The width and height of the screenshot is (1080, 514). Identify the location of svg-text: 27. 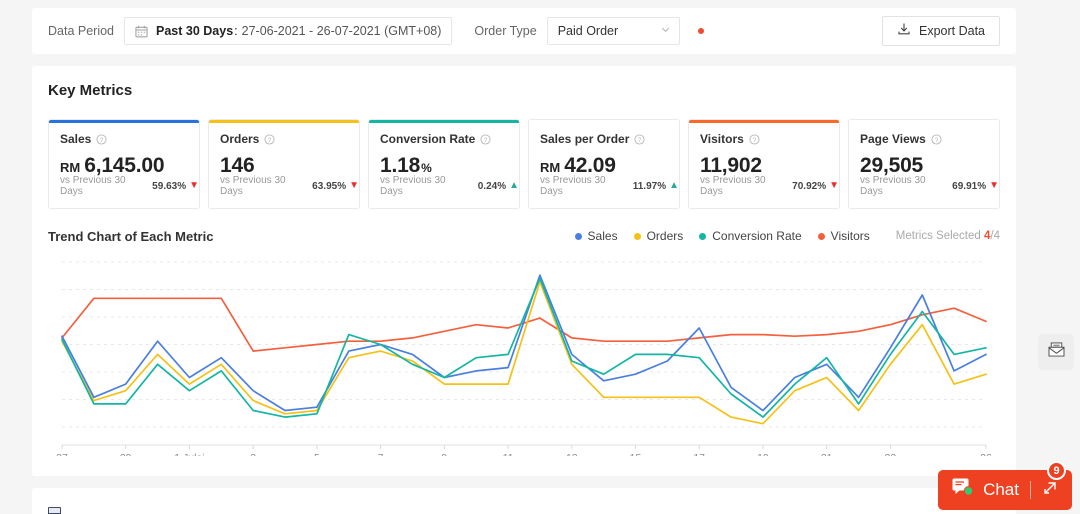
(62, 454).